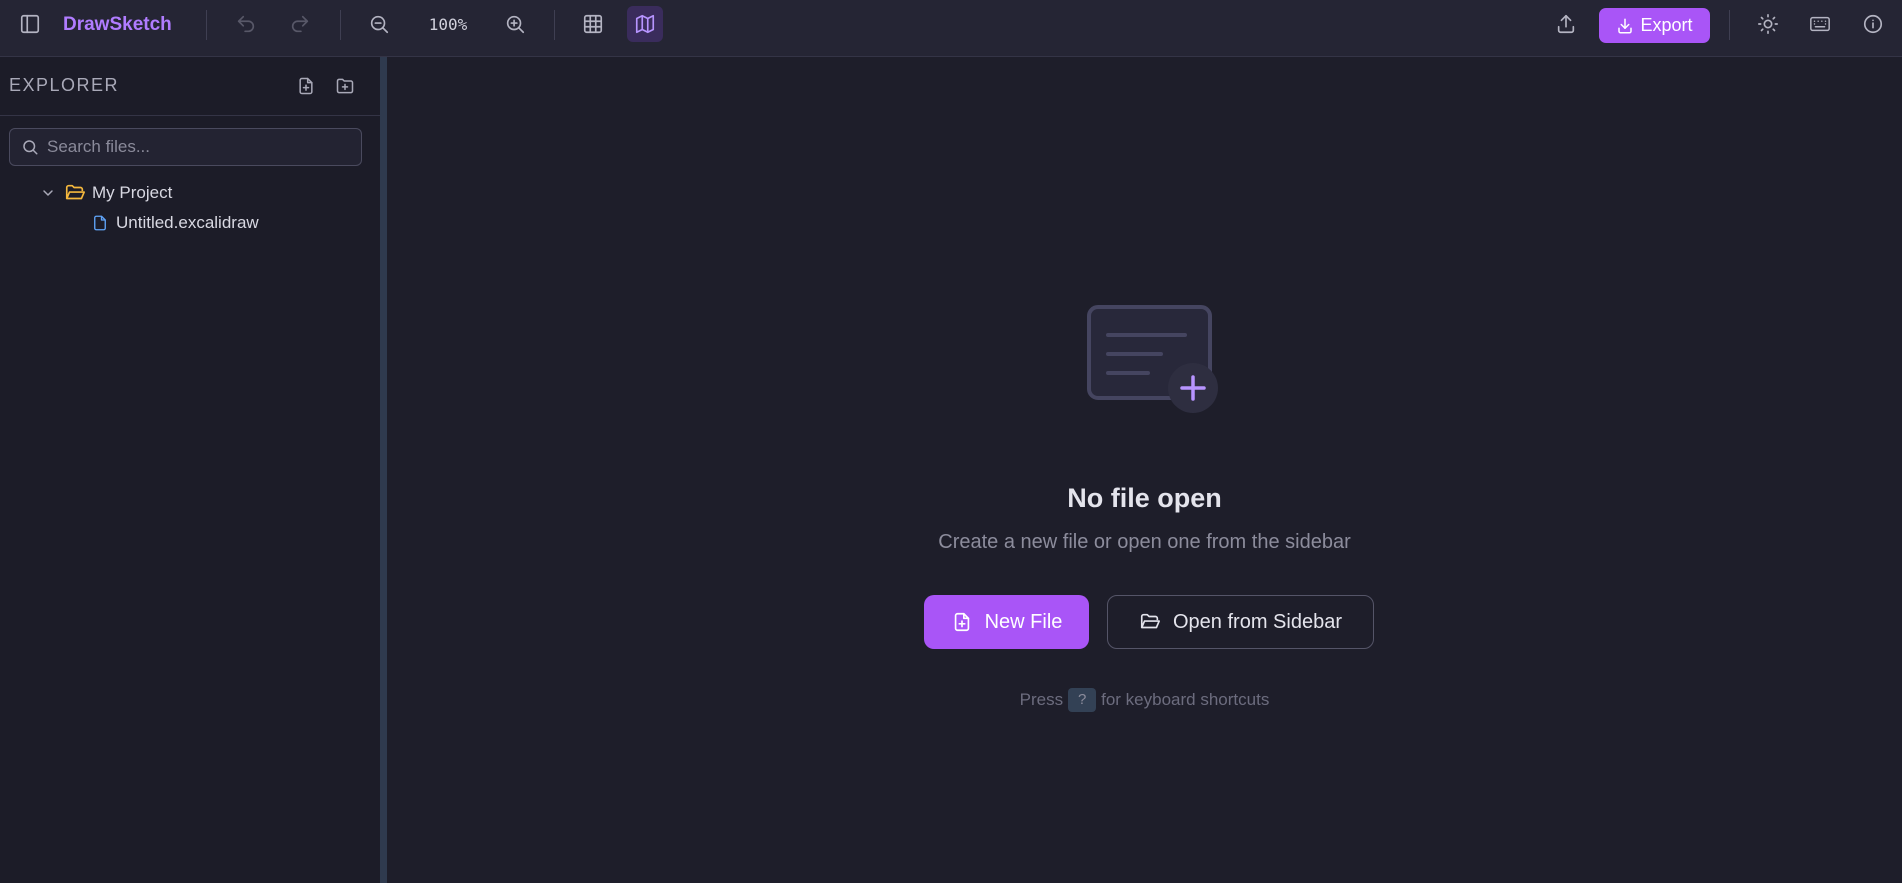  What do you see at coordinates (64, 85) in the screenshot?
I see `explorer-title: EXPLORER` at bounding box center [64, 85].